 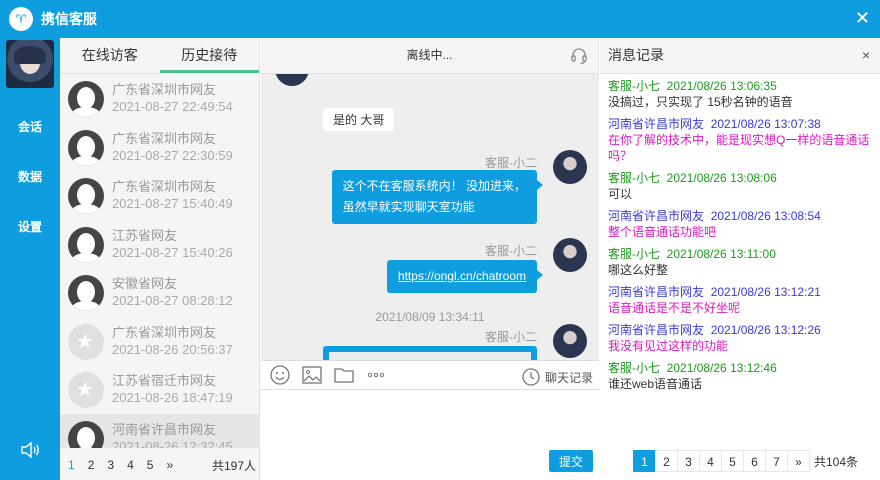 I want to click on record-item: 河南省许昌市网友 2021/08/26 13:08:54 整个语音通话功能吧, so click(x=740, y=224).